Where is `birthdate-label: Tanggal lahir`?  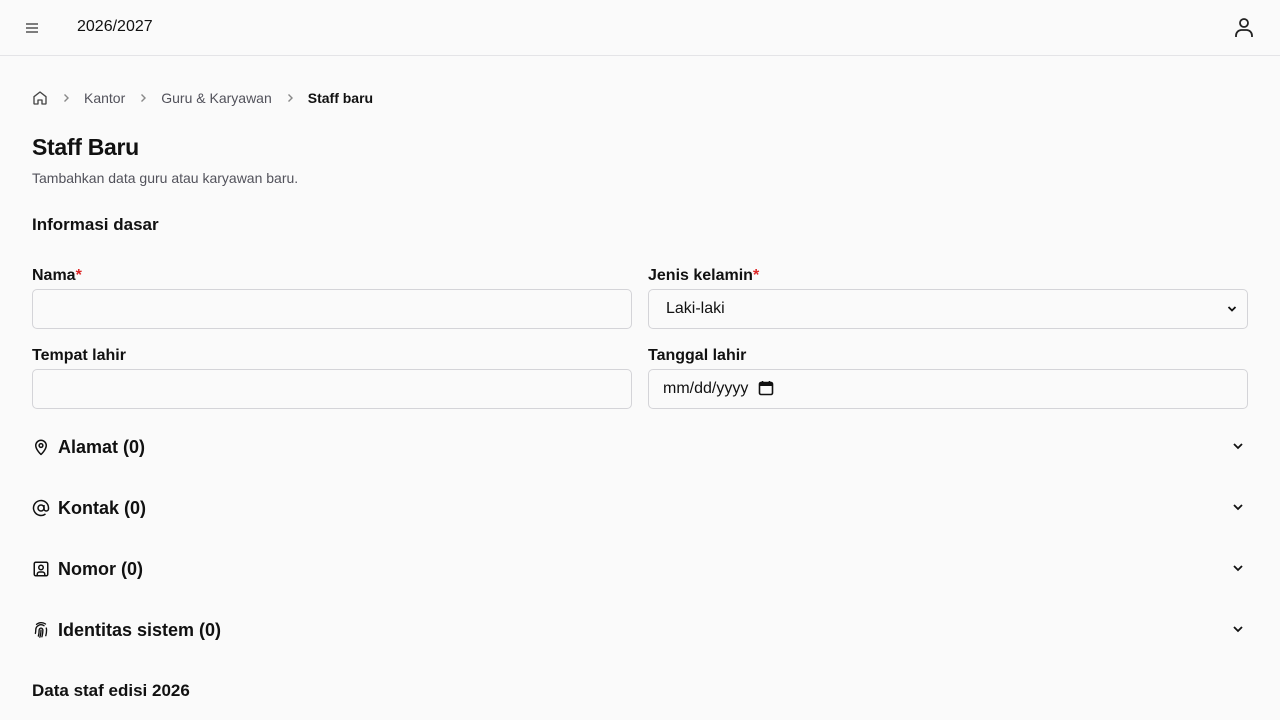
birthdate-label: Tanggal lahir is located at coordinates (697, 355).